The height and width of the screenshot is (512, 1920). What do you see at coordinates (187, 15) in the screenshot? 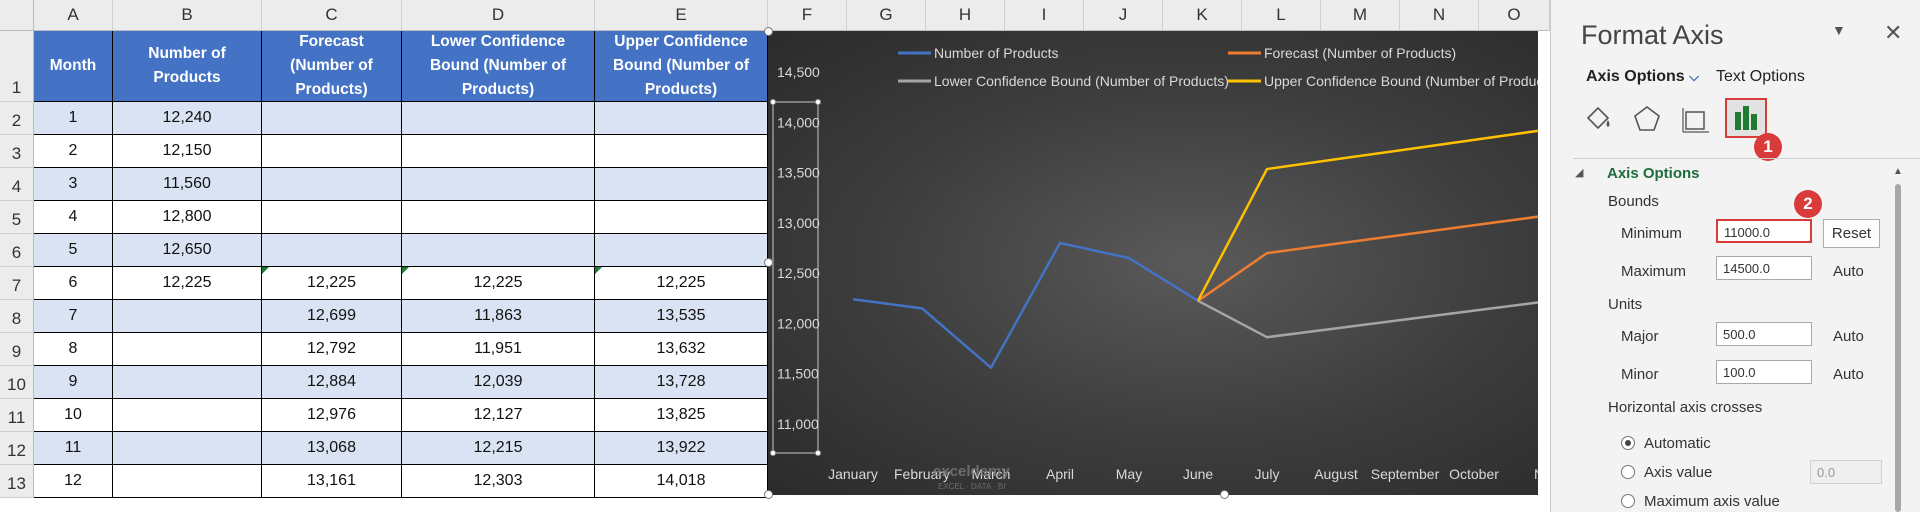
I see `column-header-b: B` at bounding box center [187, 15].